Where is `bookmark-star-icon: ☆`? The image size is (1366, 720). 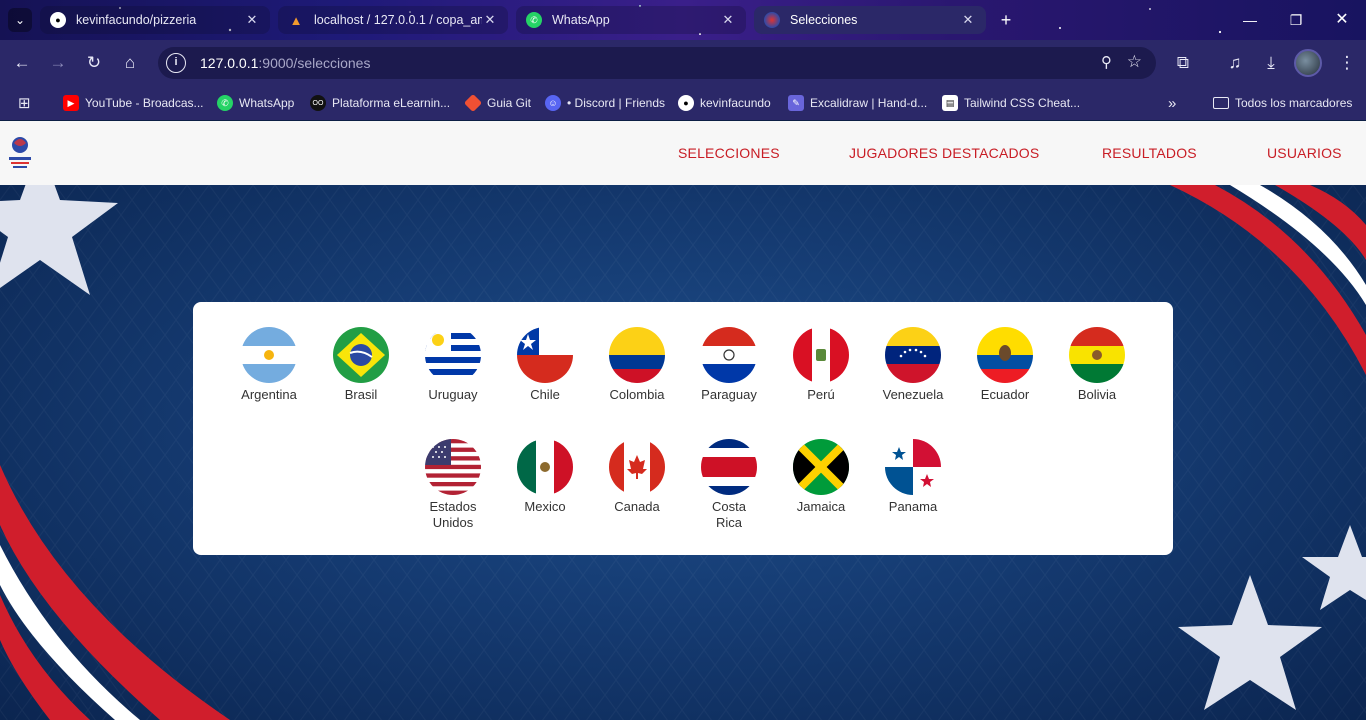 bookmark-star-icon: ☆ is located at coordinates (1134, 62).